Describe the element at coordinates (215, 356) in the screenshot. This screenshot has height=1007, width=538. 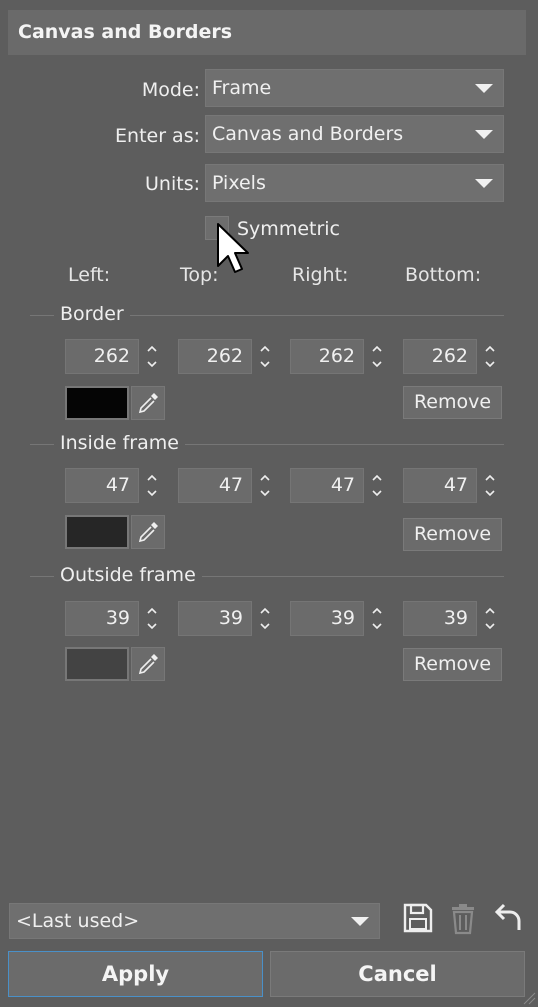
I see `border-top-value: 262` at that location.